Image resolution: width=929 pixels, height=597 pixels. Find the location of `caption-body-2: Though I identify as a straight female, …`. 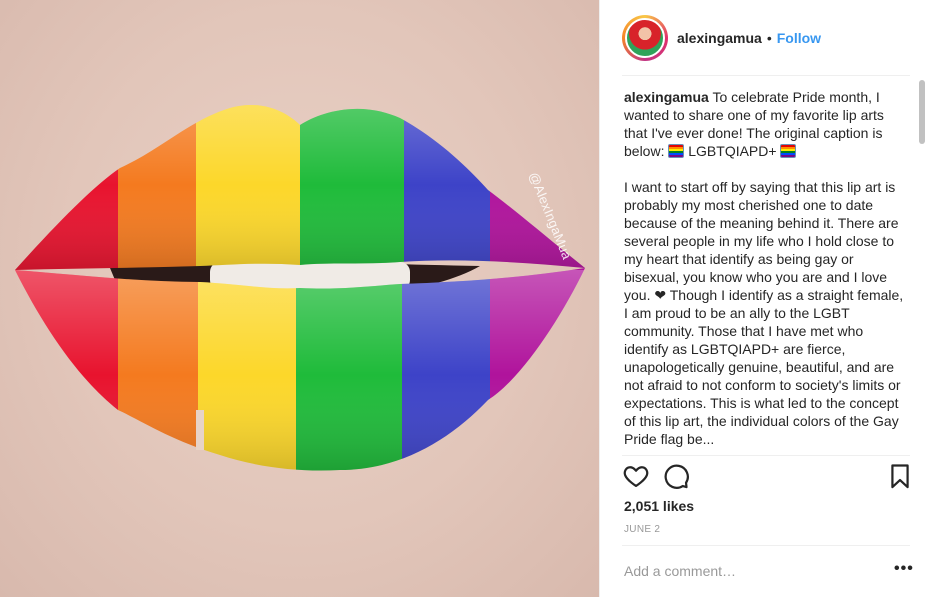

caption-body-2: Though I identify as a straight female, … is located at coordinates (764, 367).